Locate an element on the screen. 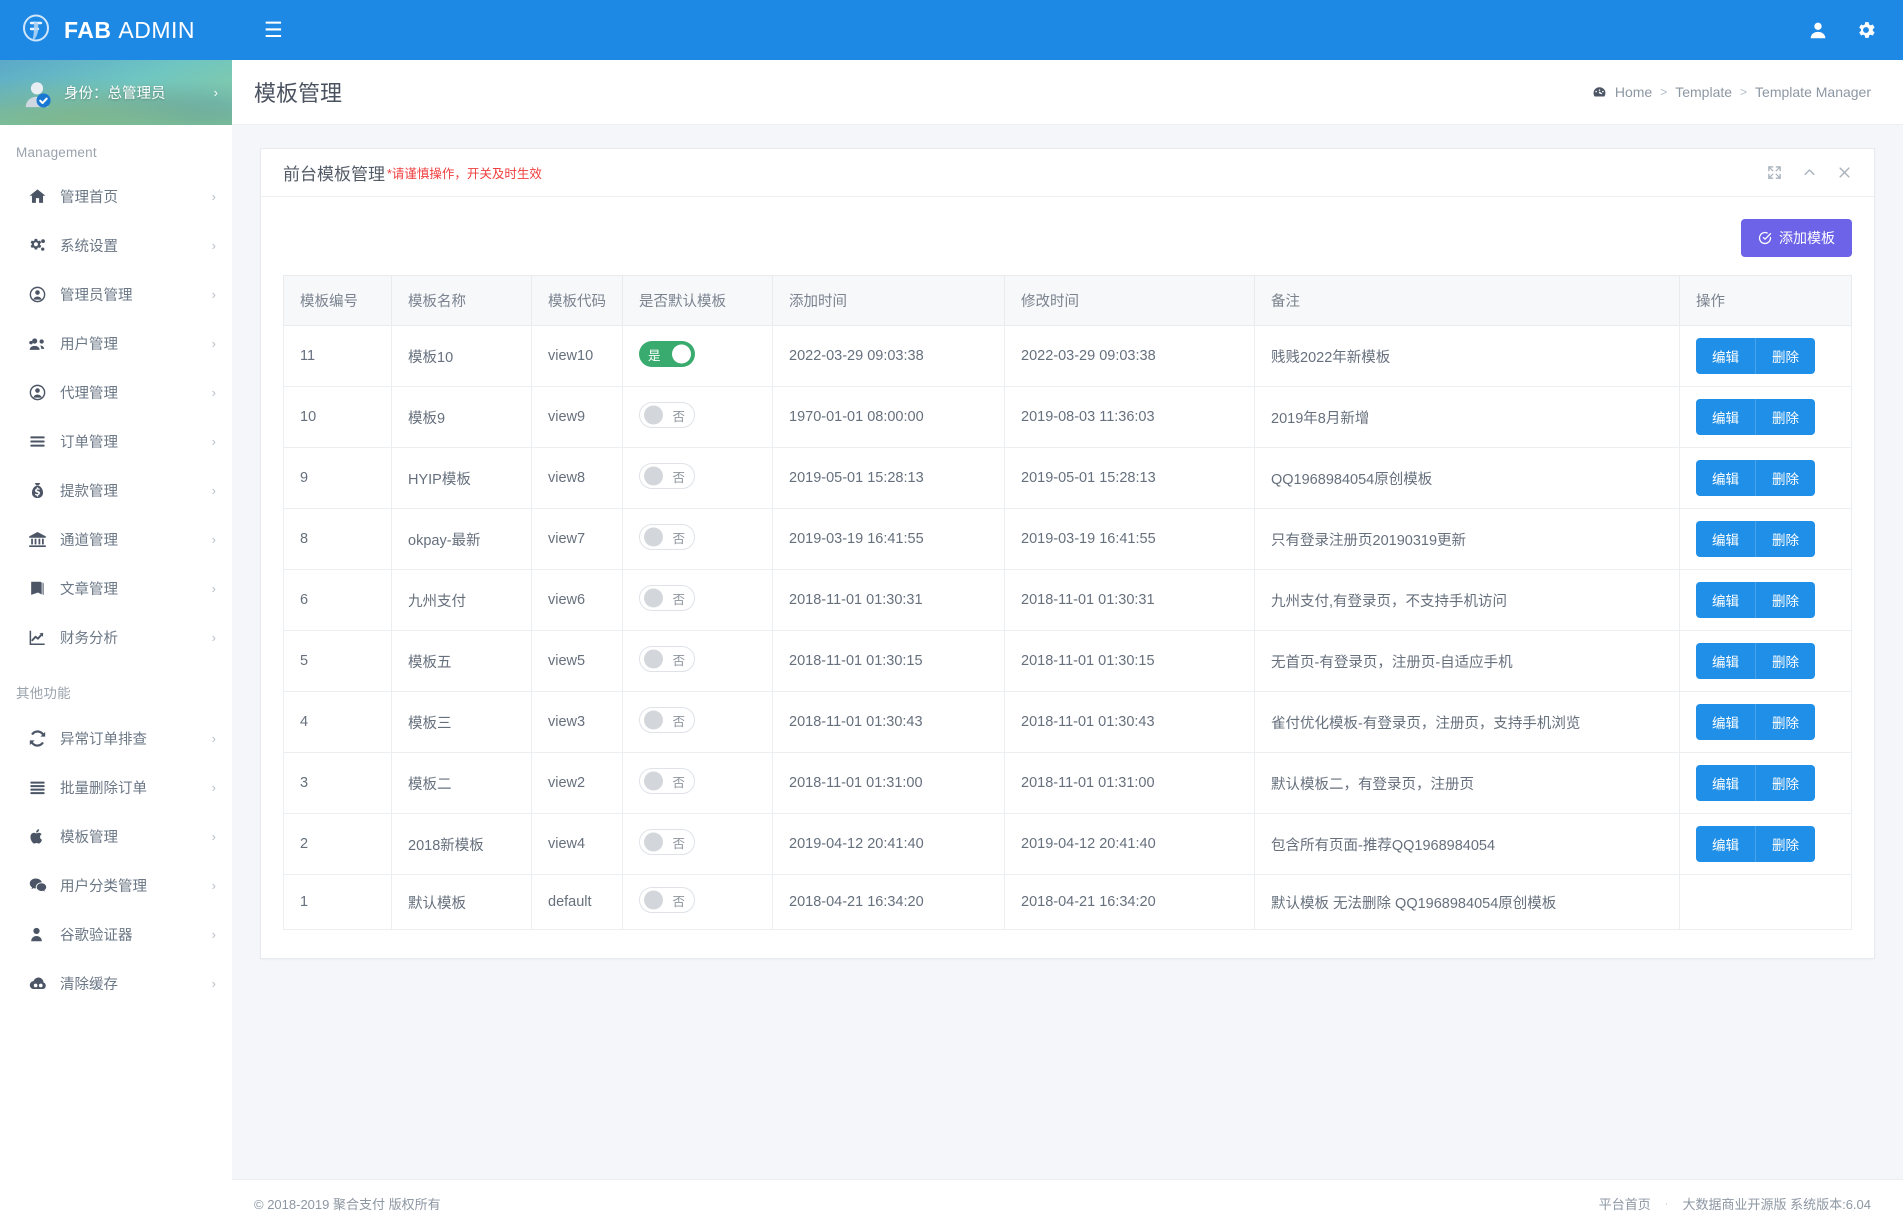 Image resolution: width=1903 pixels, height=1227 pixels. chevron-up-icon is located at coordinates (1809, 172).